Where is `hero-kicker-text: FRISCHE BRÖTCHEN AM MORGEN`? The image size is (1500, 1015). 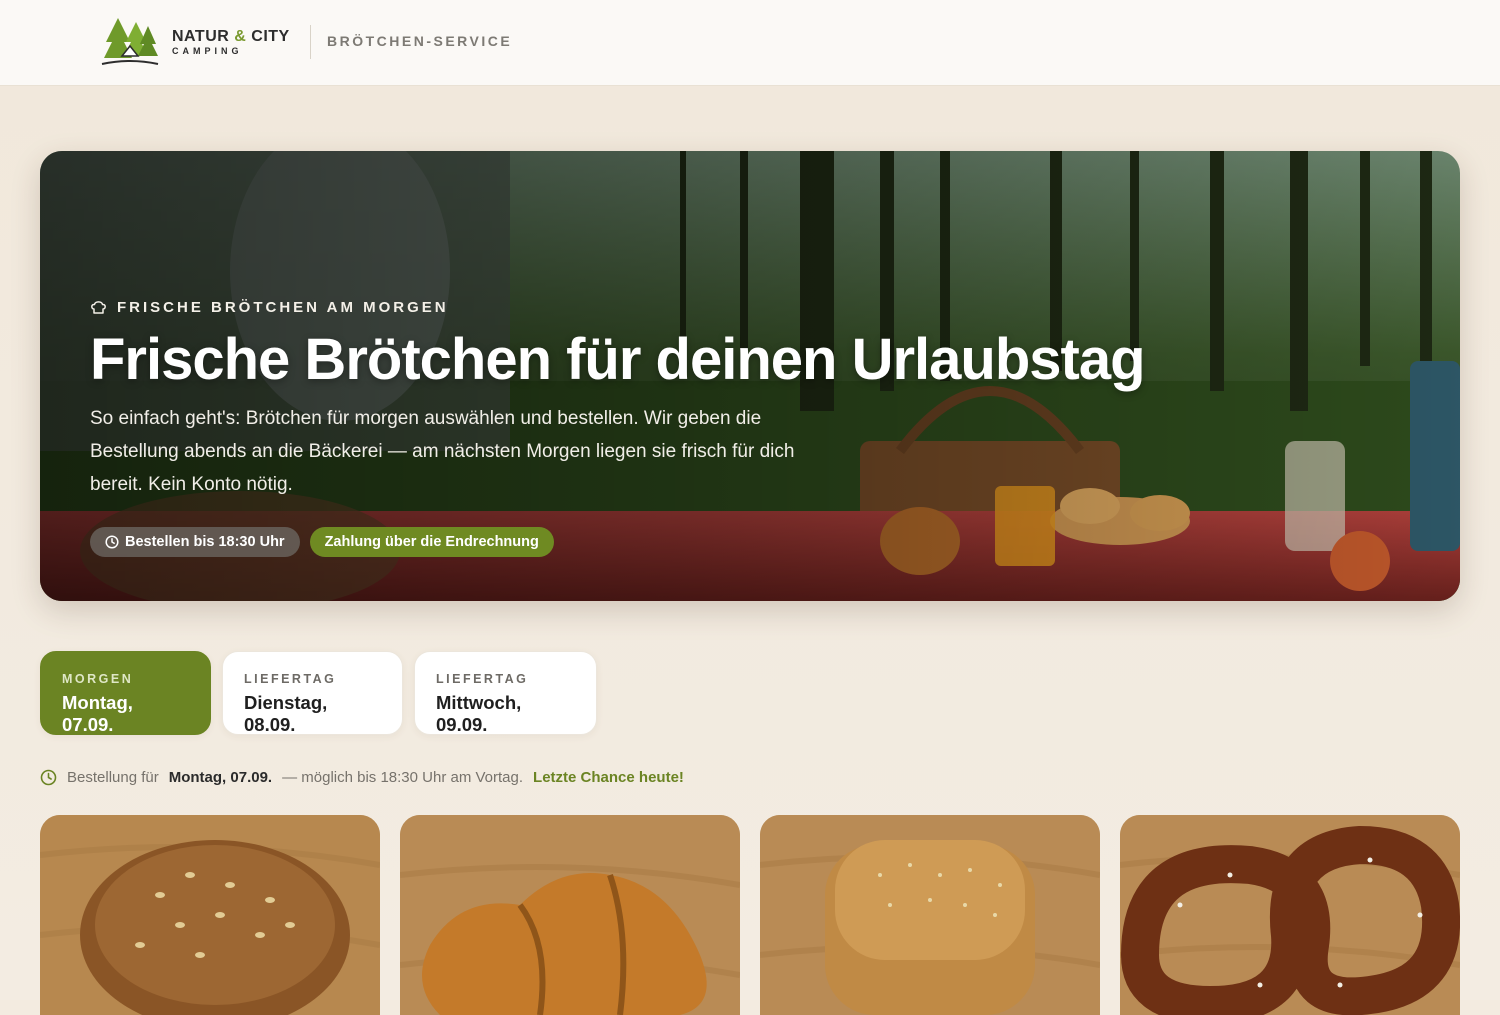
hero-kicker-text: FRISCHE BRÖTCHEN AM MORGEN is located at coordinates (283, 307).